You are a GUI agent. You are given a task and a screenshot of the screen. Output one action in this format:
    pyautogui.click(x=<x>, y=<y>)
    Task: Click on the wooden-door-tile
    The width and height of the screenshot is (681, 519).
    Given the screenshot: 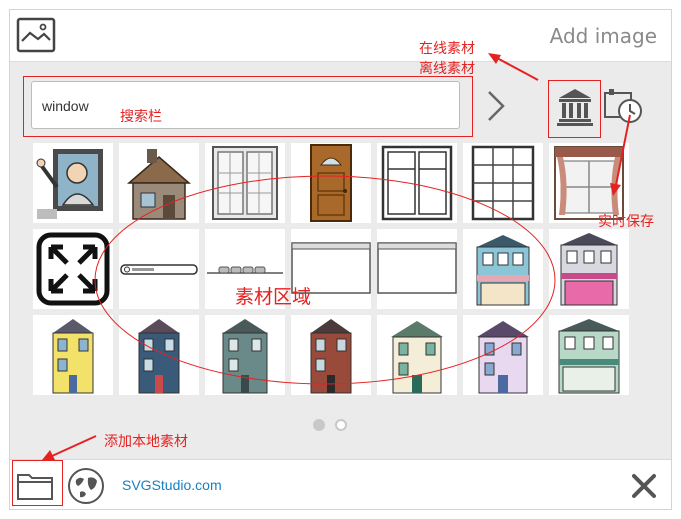 What is the action you would take?
    pyautogui.click(x=331, y=183)
    